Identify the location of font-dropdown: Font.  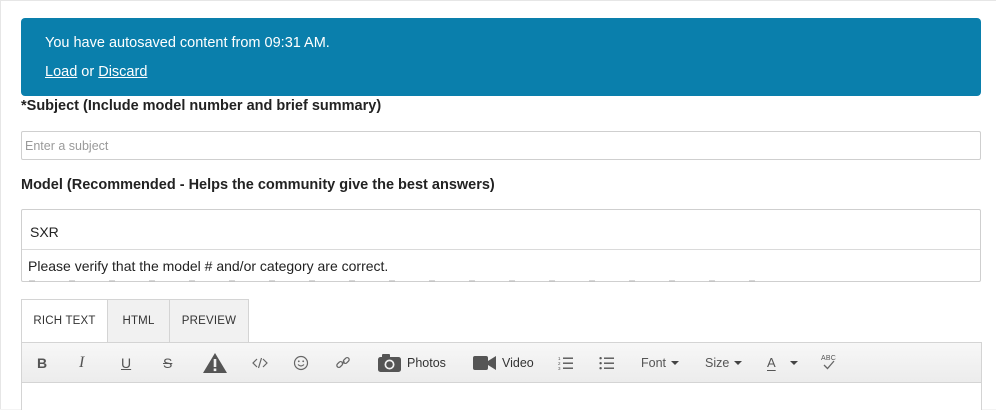
(660, 362).